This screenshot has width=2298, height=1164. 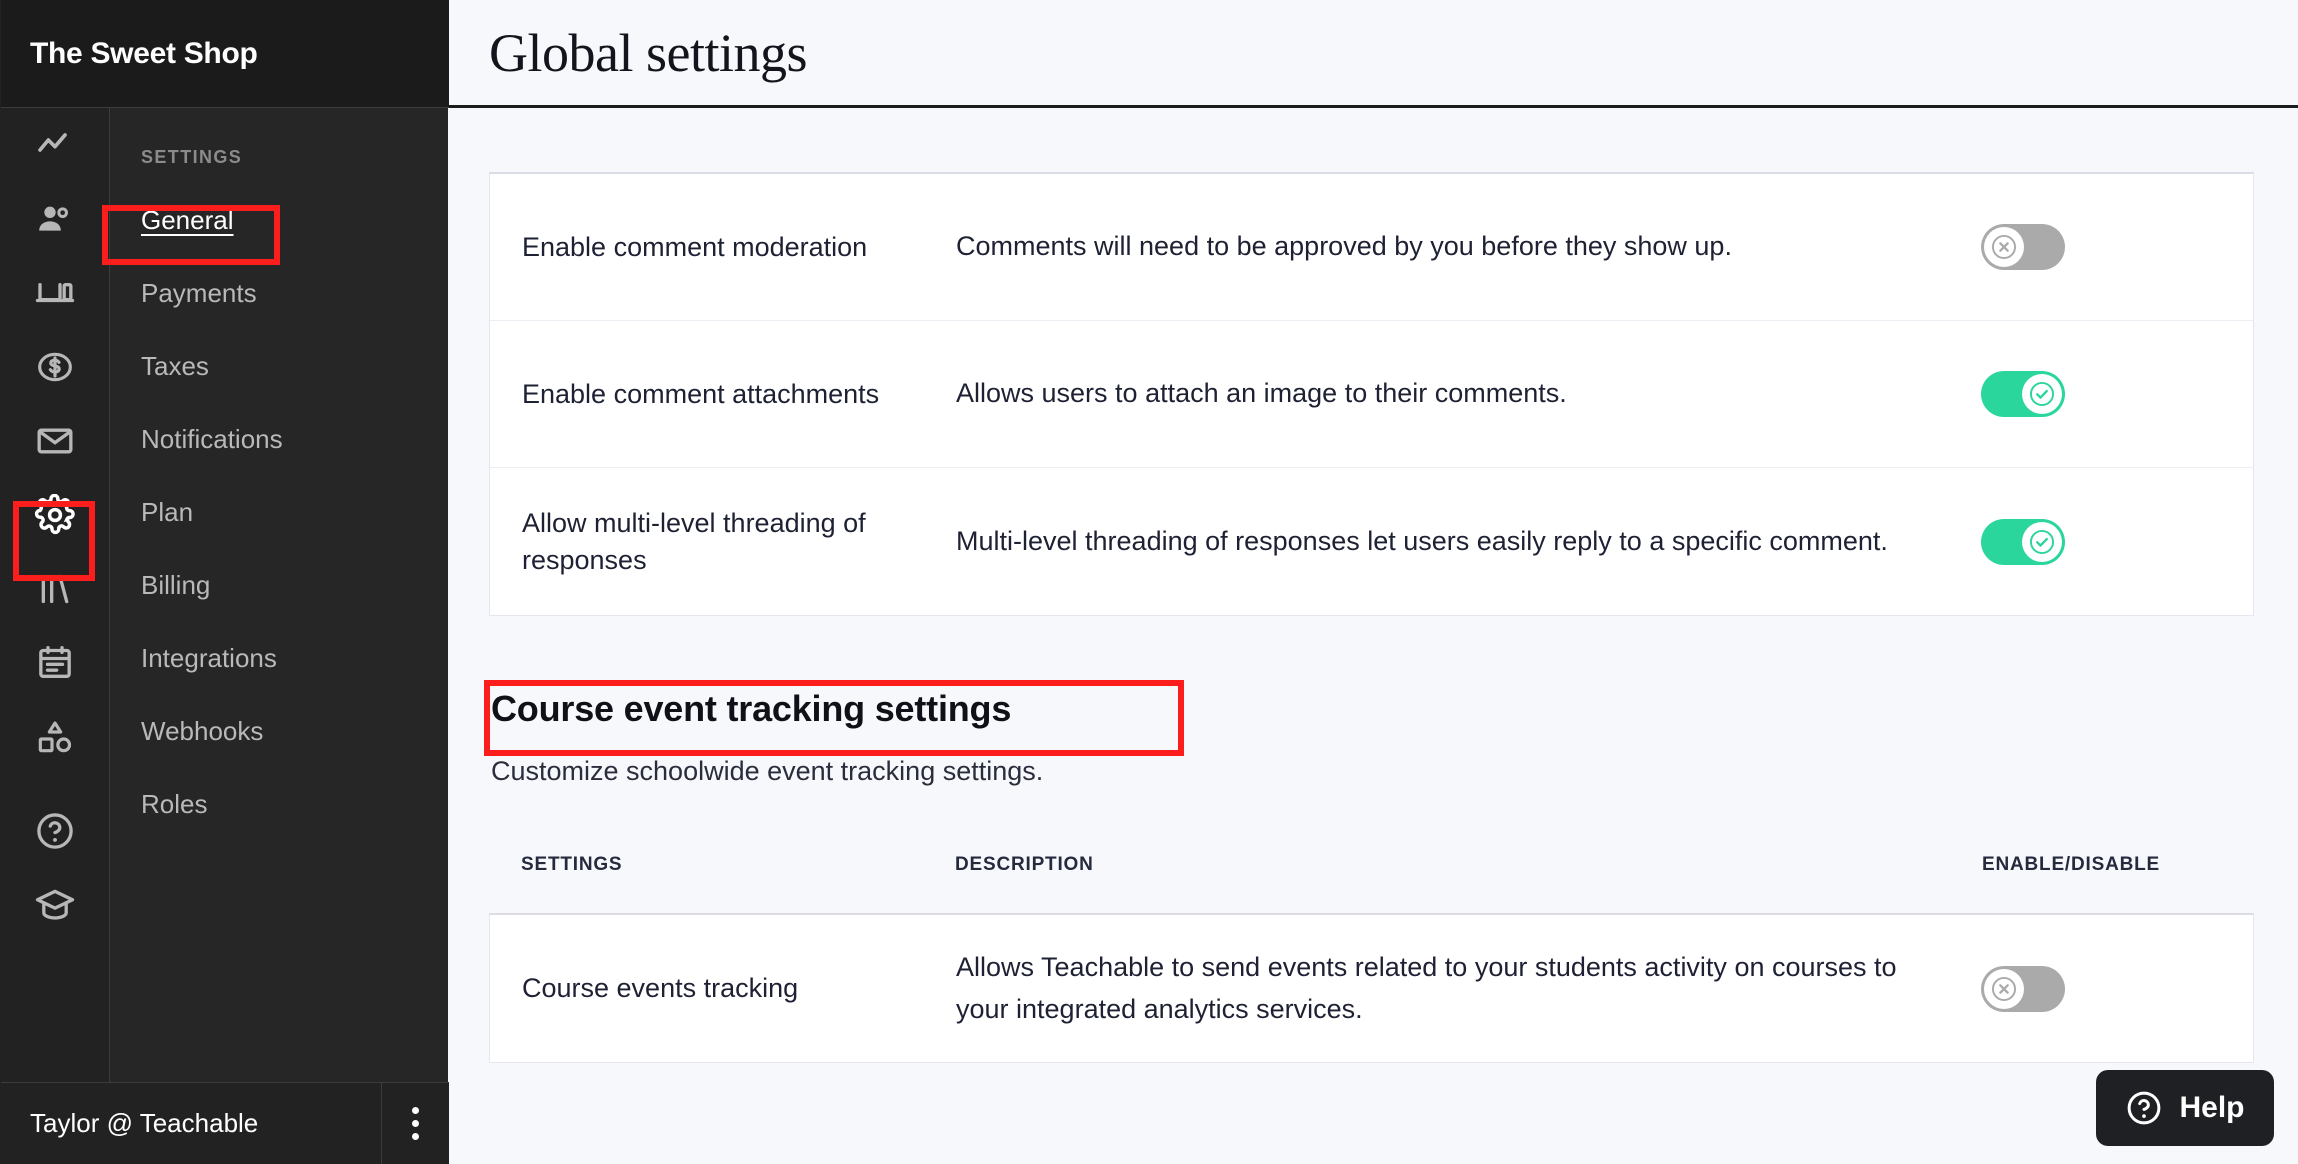 I want to click on sidebar-item-webhooks: Webhooks, so click(x=279, y=731).